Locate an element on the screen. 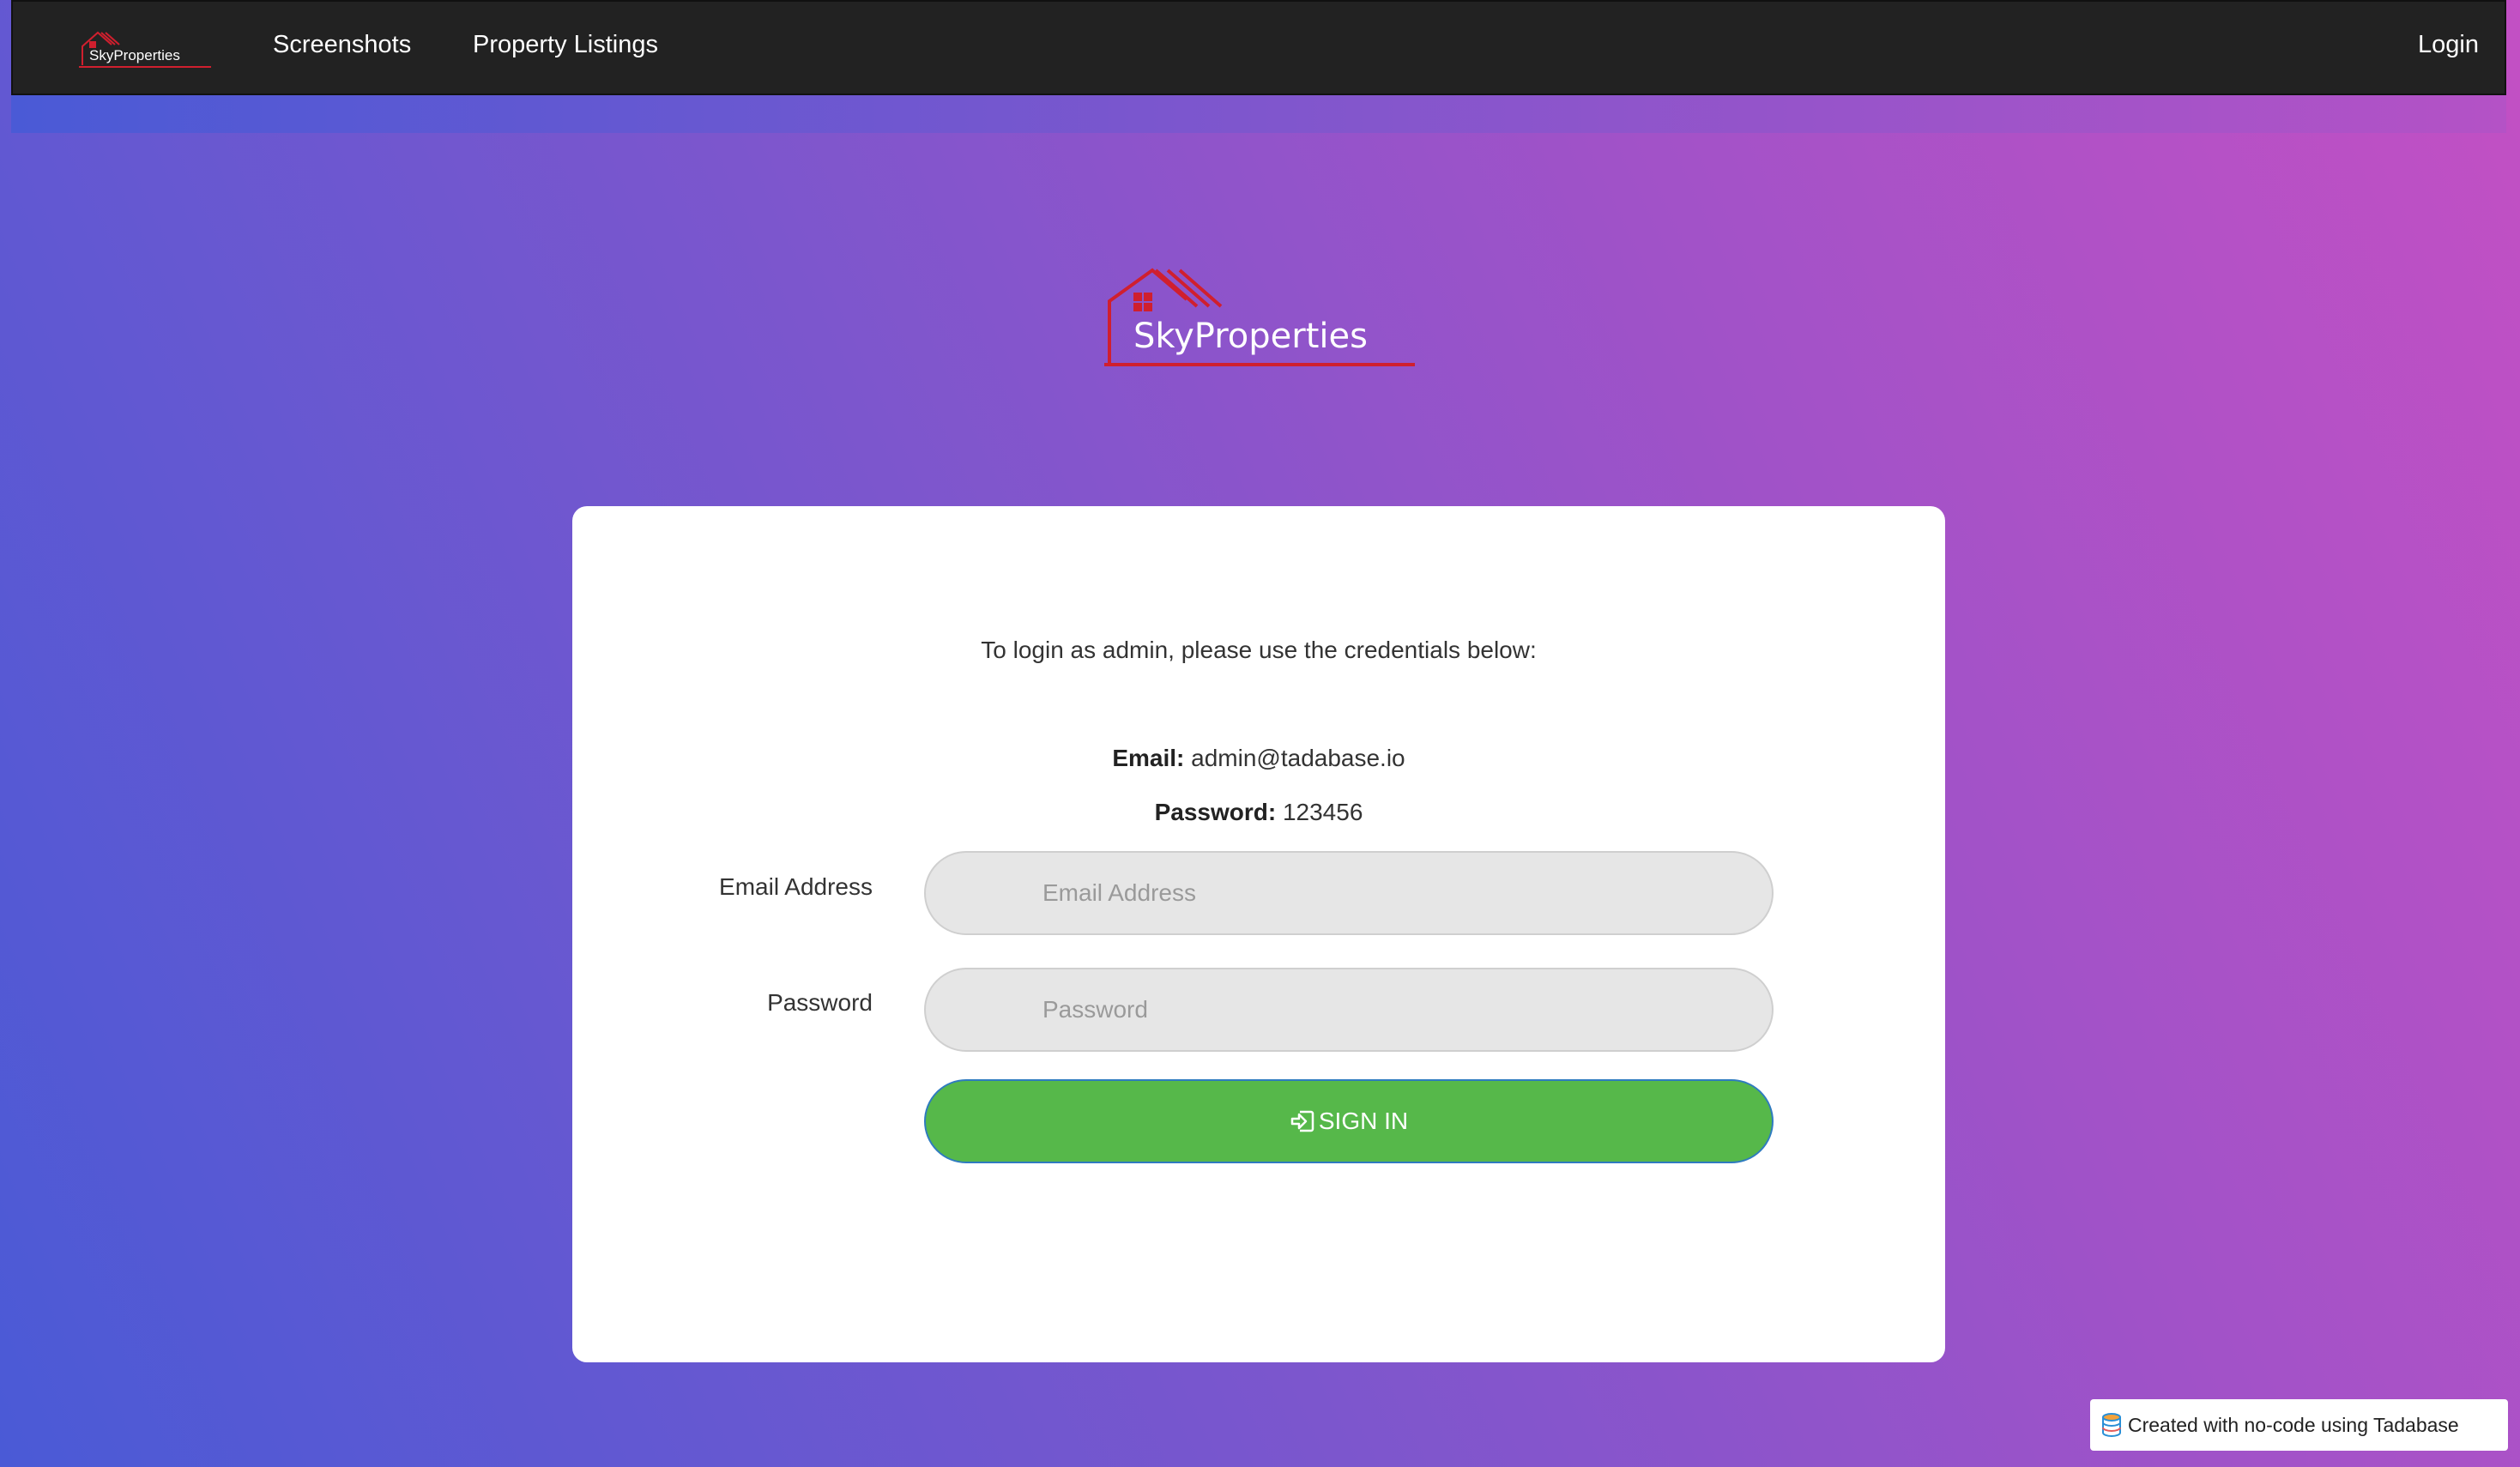  admin-password-key: Password: is located at coordinates (1215, 812).